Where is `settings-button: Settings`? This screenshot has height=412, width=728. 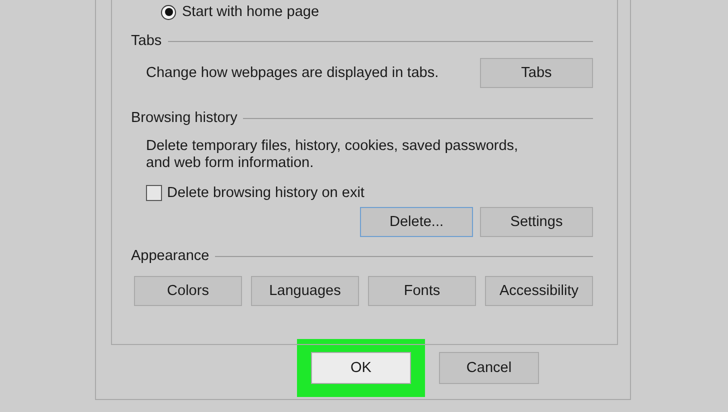 settings-button: Settings is located at coordinates (536, 222).